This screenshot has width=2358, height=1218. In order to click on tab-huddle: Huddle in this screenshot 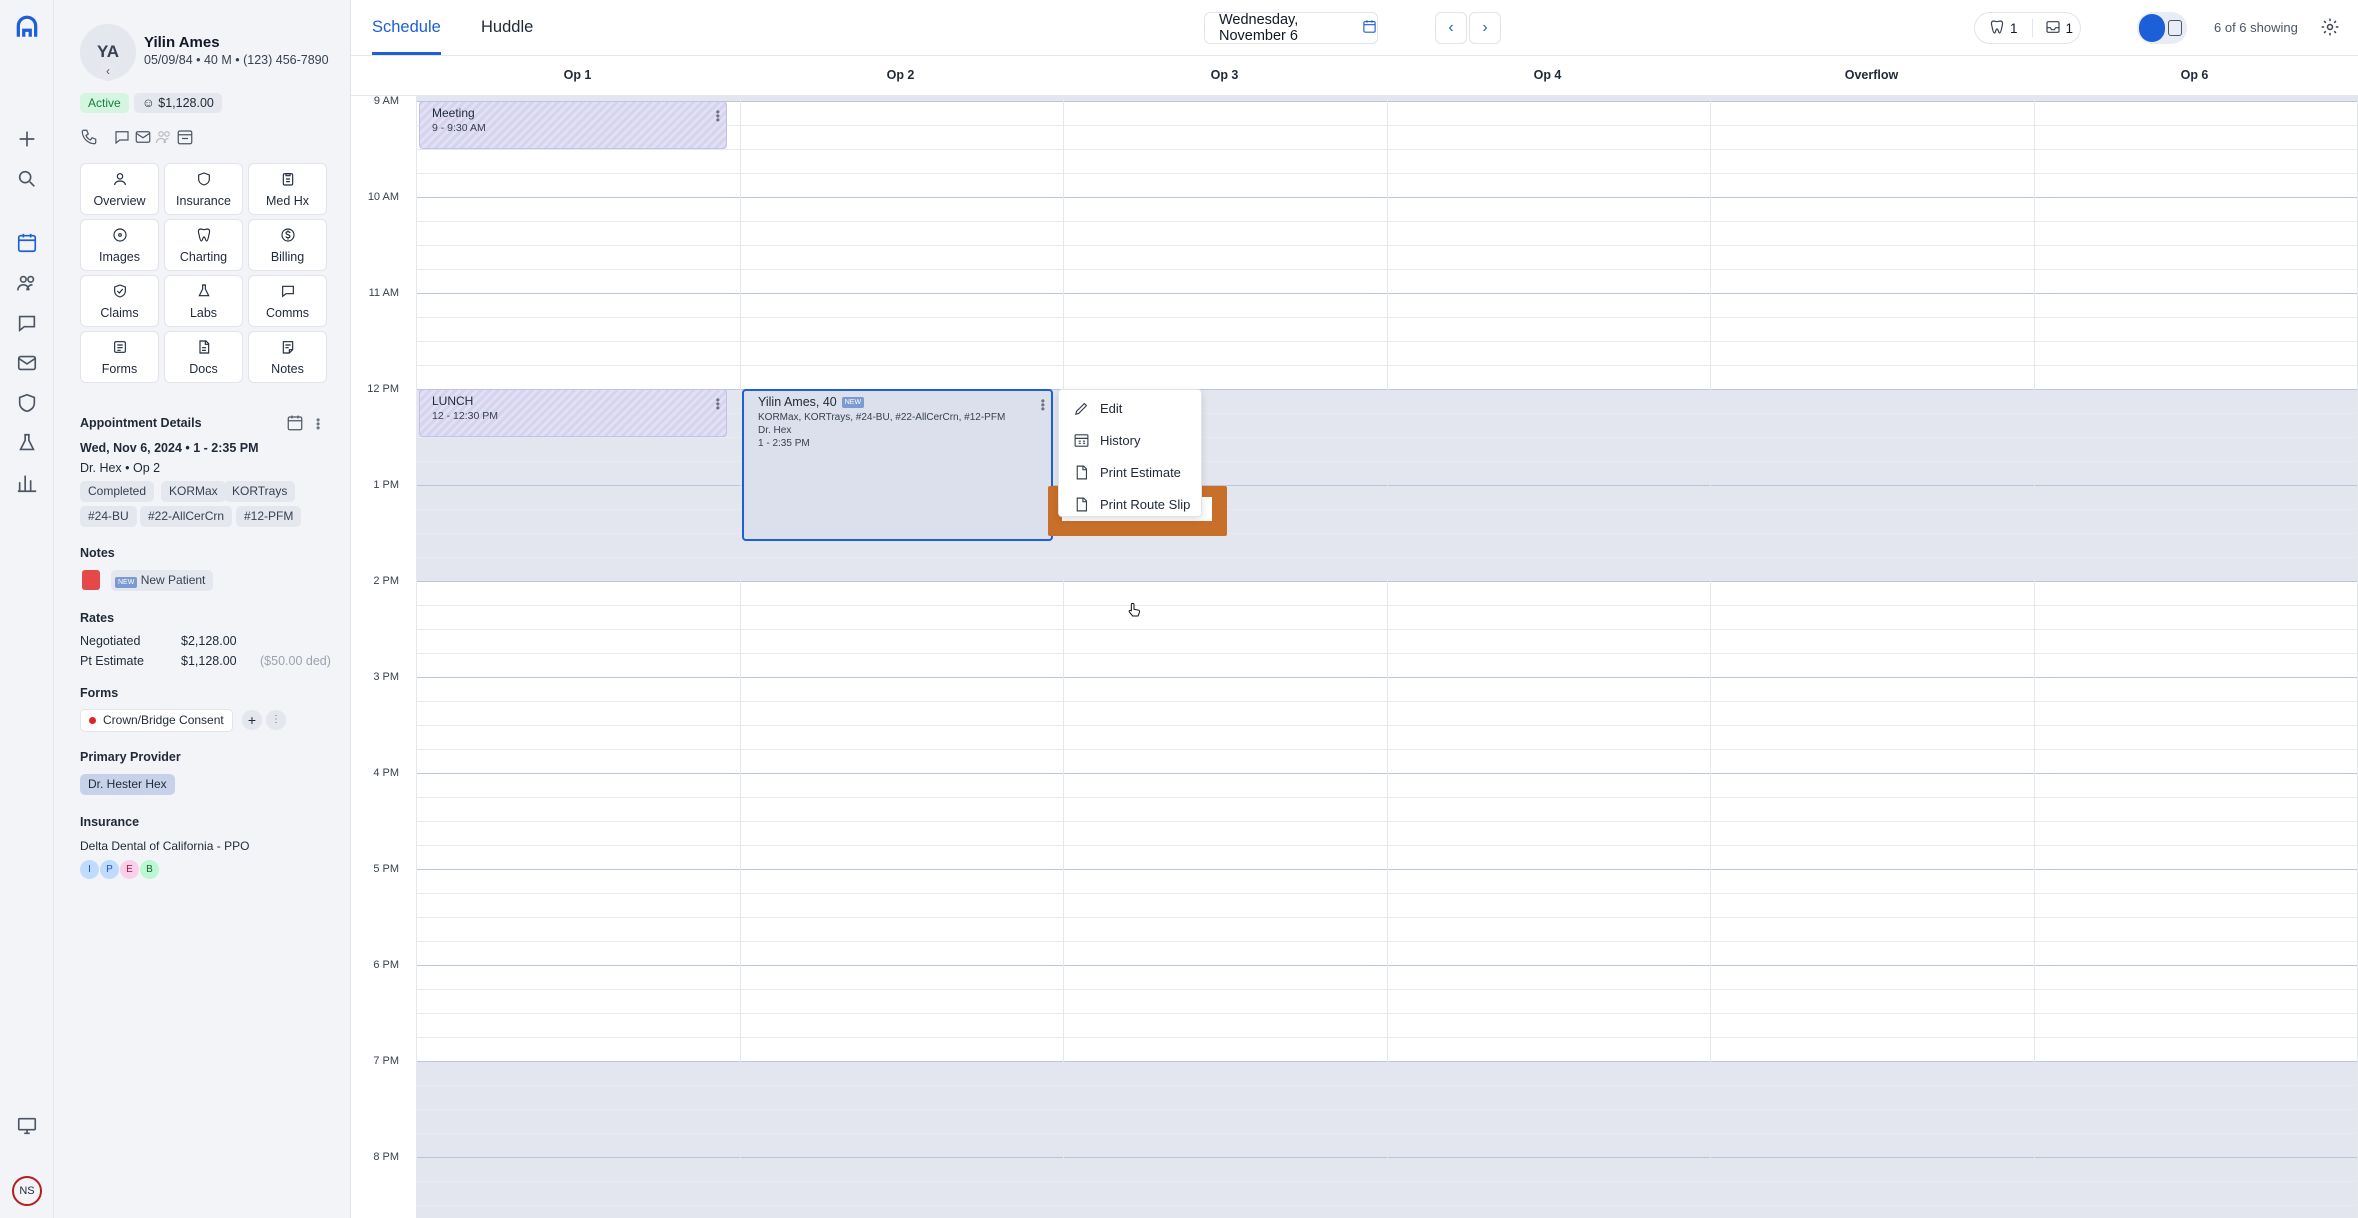, I will do `click(507, 27)`.